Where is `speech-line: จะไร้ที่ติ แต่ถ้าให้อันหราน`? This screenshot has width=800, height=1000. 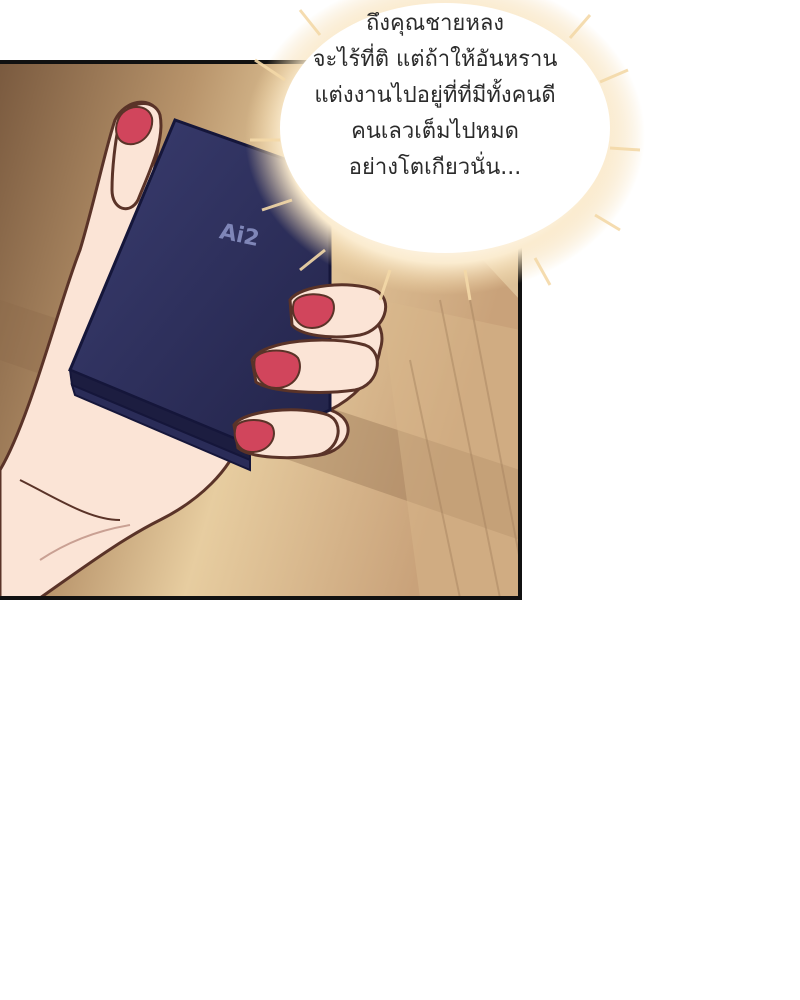
speech-line: จะไร้ที่ติ แต่ถ้าให้อันหราน is located at coordinates (435, 59).